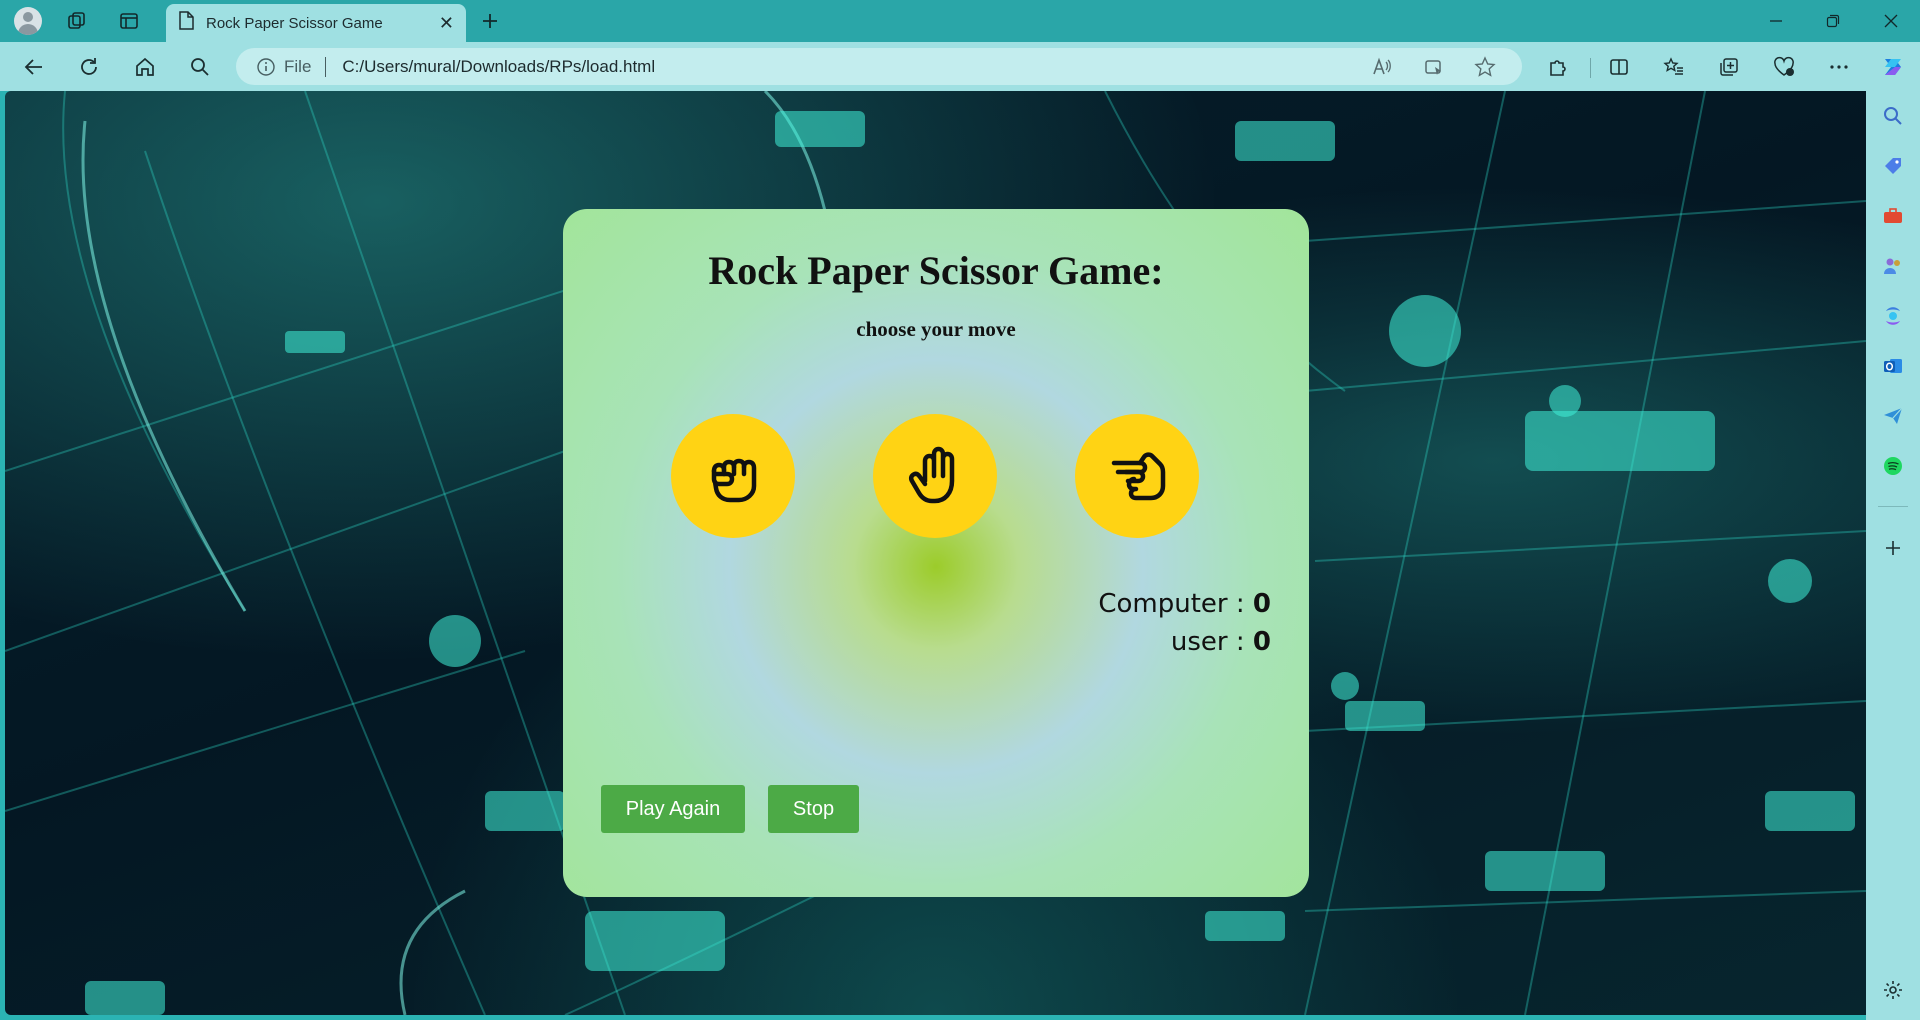 This screenshot has width=1920, height=1020. I want to click on sidebar-divider, so click(1893, 506).